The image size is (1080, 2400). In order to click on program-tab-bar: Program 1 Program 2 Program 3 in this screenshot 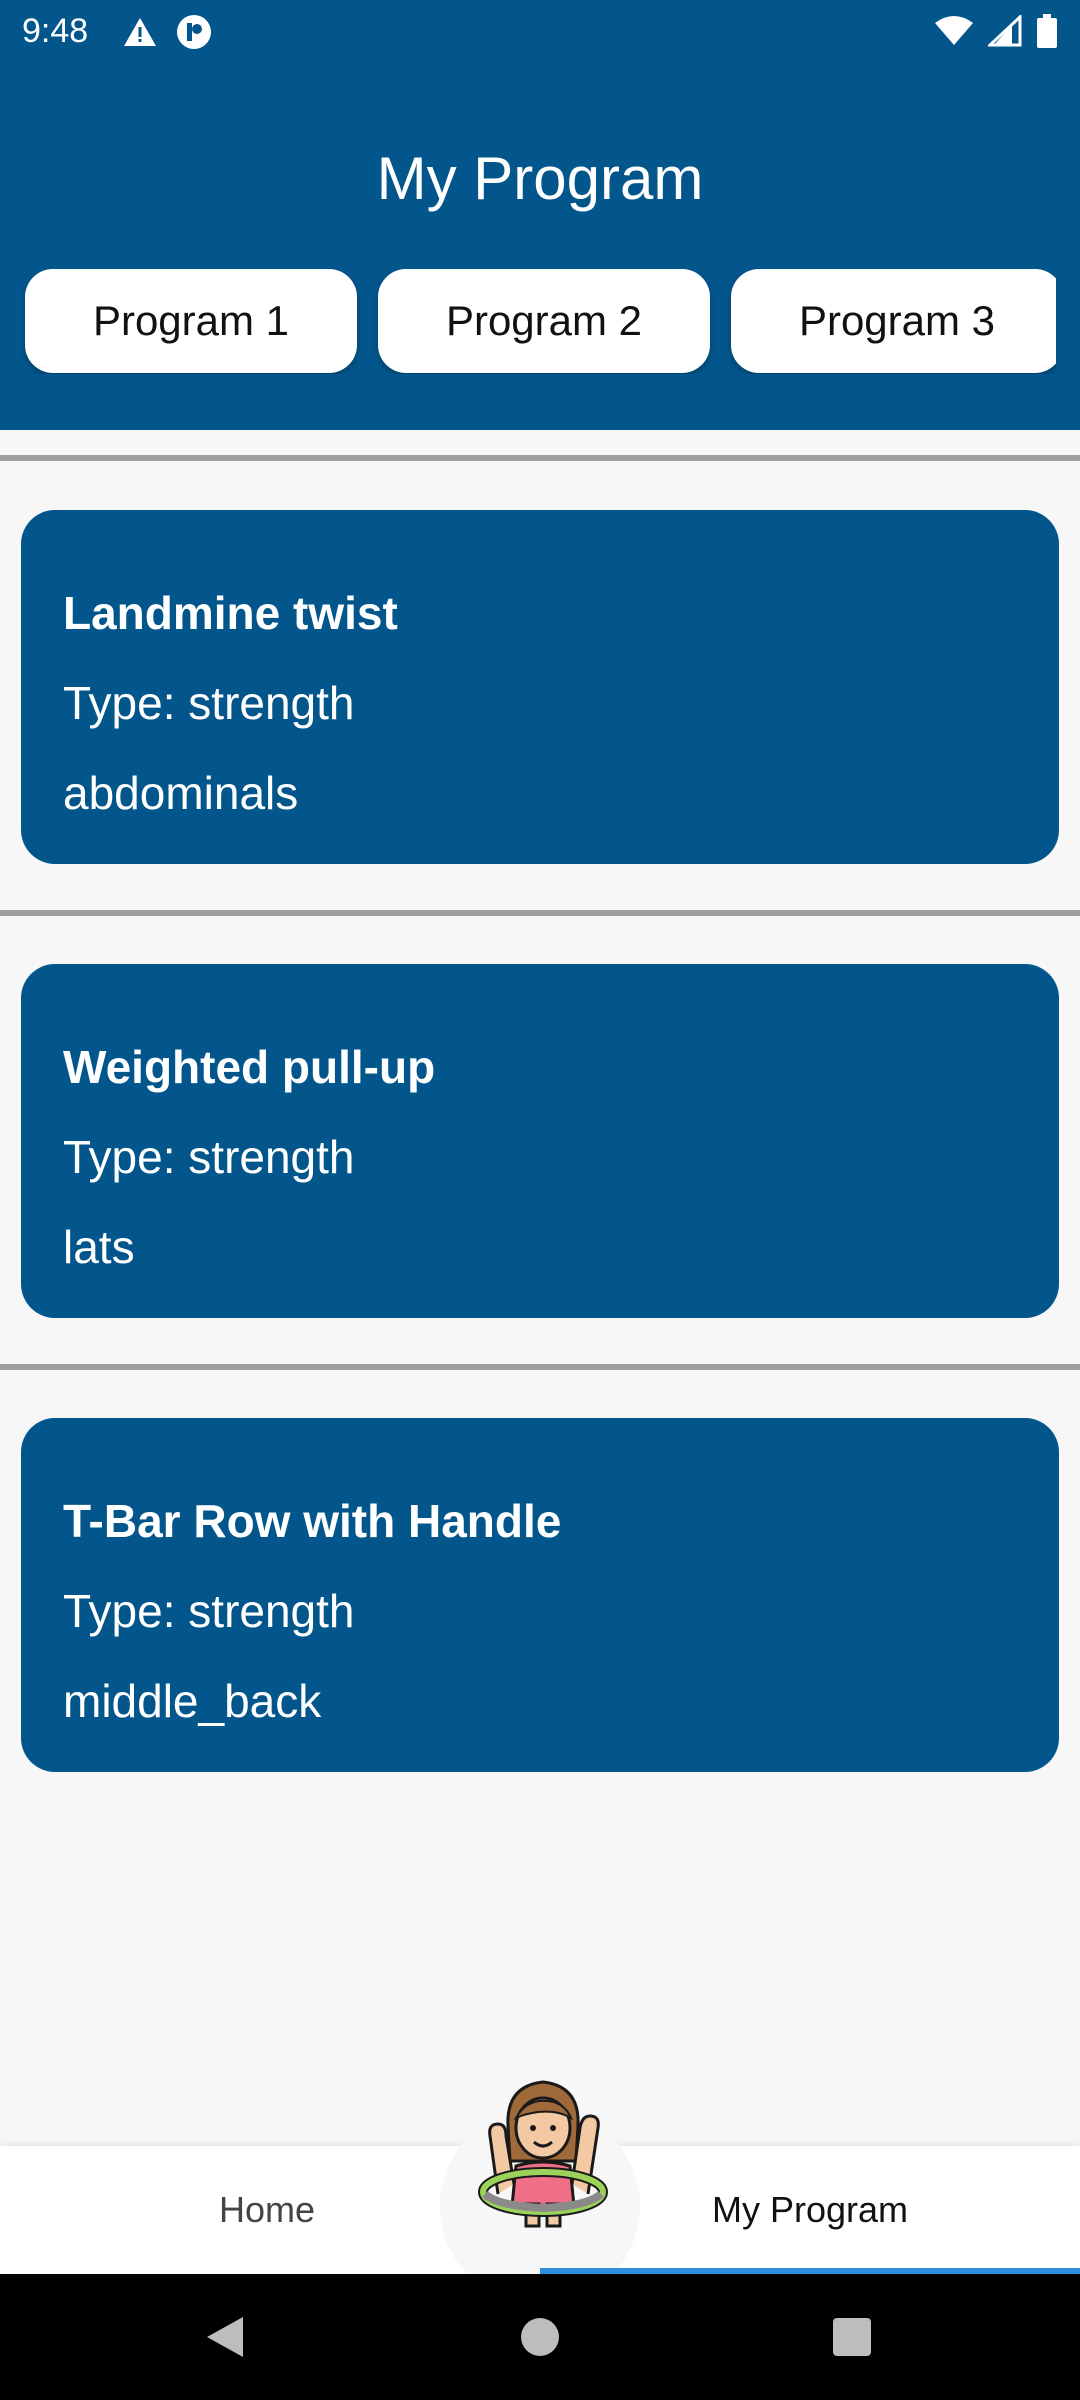, I will do `click(528, 321)`.